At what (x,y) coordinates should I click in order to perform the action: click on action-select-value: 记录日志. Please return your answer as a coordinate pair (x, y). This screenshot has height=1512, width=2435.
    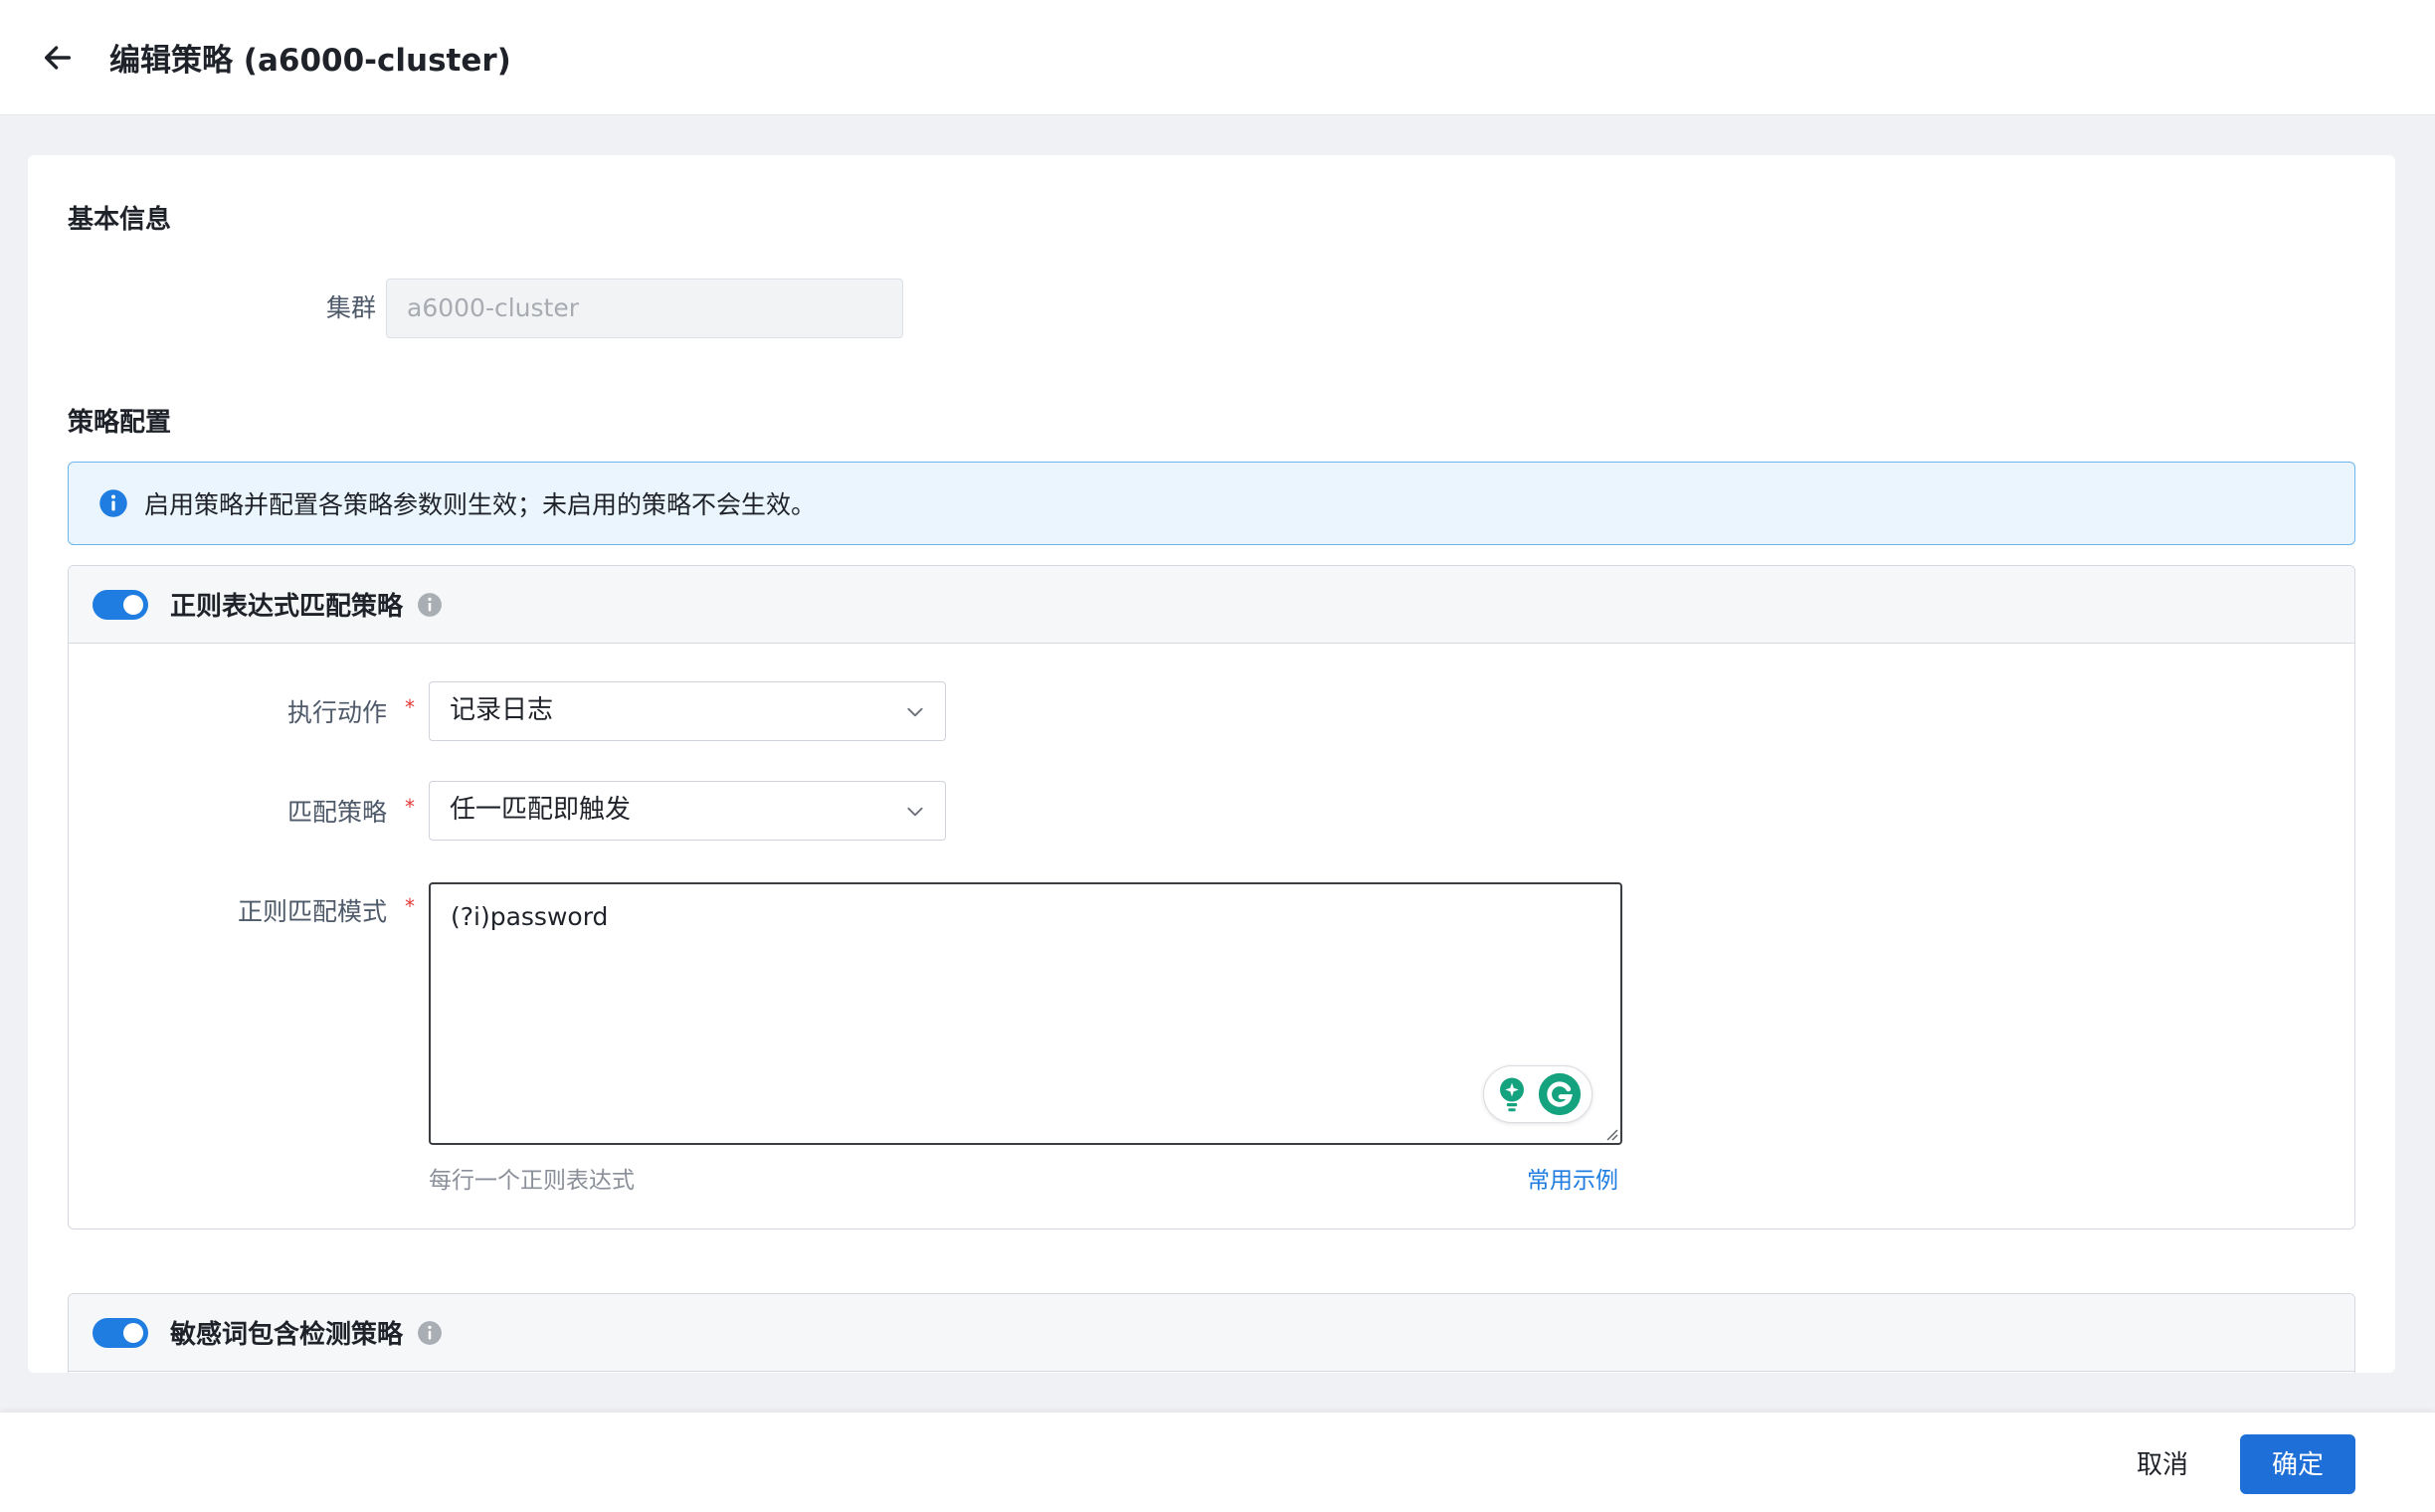
    Looking at the image, I should click on (502, 710).